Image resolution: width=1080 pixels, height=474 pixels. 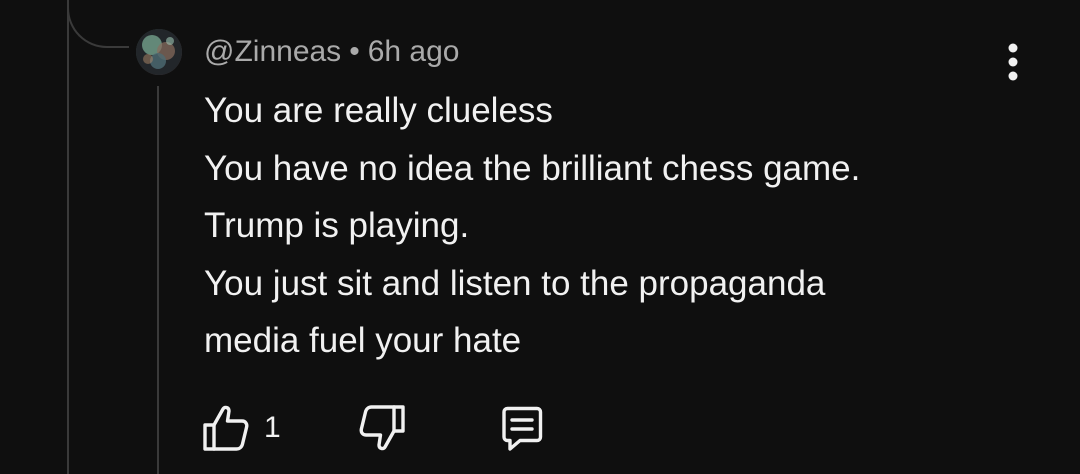 I want to click on thread-connector, so click(x=98, y=24).